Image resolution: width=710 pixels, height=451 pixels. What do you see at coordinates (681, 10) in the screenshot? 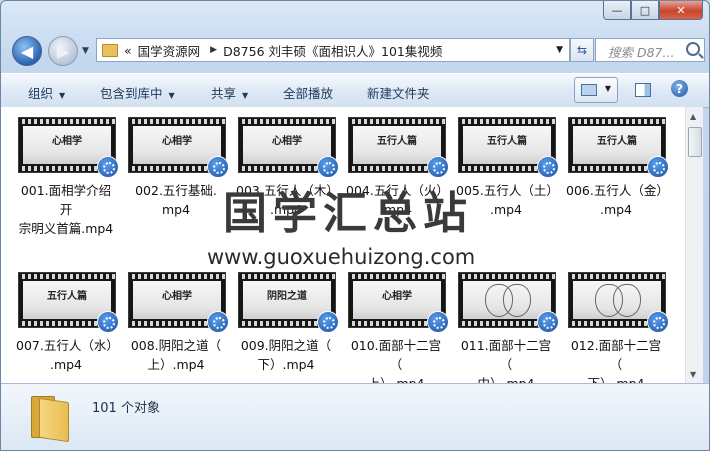
I see `close-button: ✕` at bounding box center [681, 10].